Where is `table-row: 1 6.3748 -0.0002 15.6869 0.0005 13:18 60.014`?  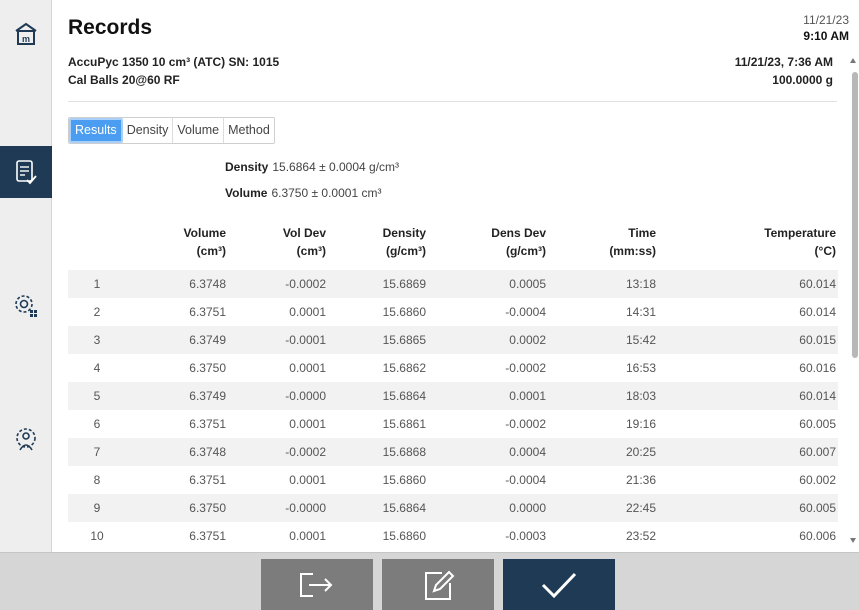 table-row: 1 6.3748 -0.0002 15.6869 0.0005 13:18 60.014 is located at coordinates (453, 284).